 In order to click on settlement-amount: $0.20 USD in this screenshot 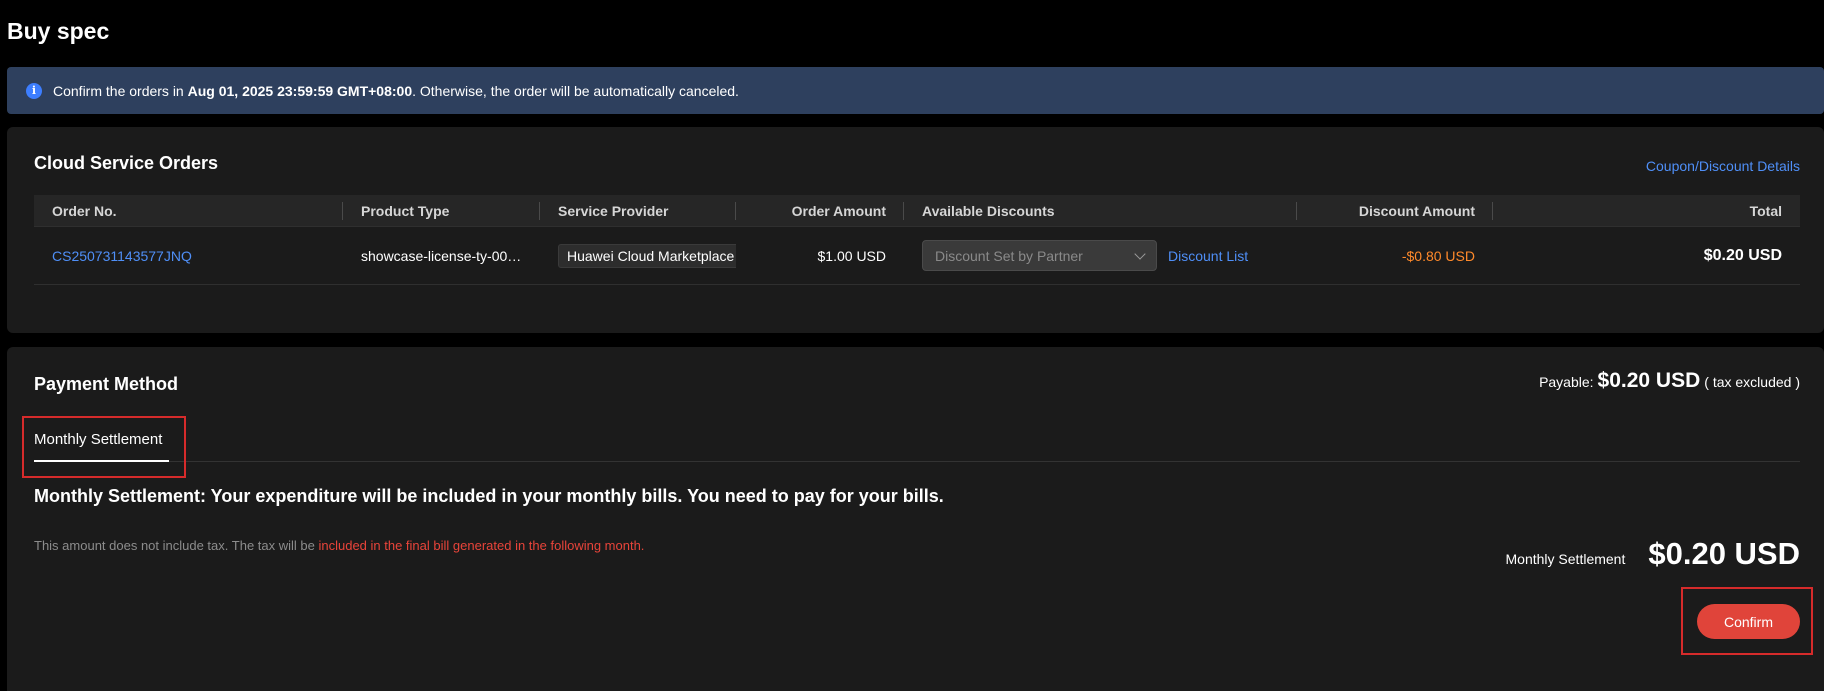, I will do `click(1724, 553)`.